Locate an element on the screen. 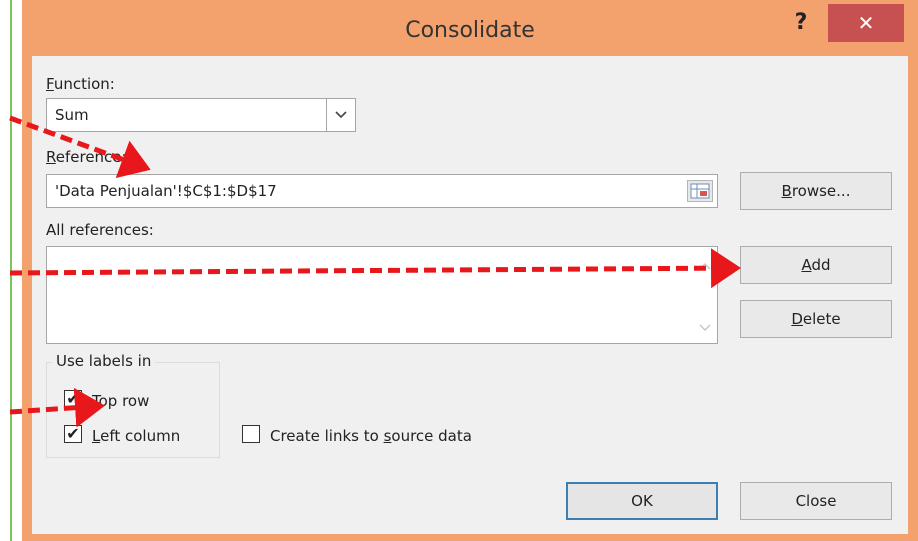  arrow-to-reference is located at coordinates (80, 147).